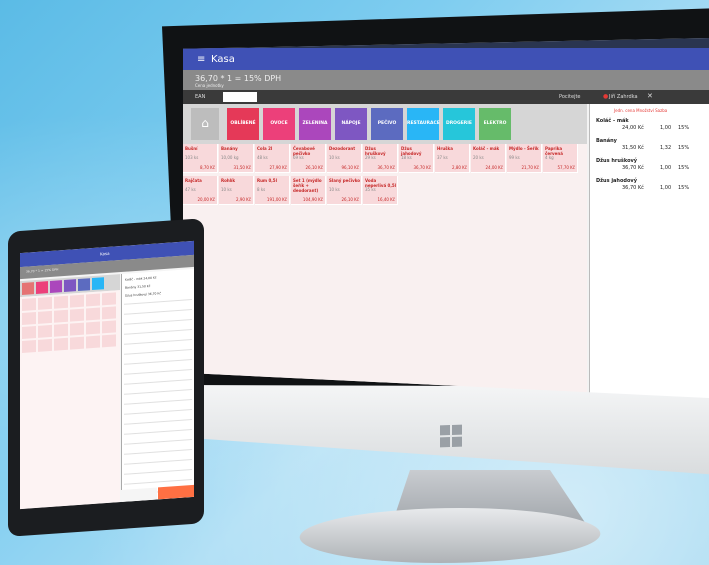 This screenshot has width=709, height=565. Describe the element at coordinates (560, 158) in the screenshot. I see `product-tile: Paprika červená 4 kg 57,70 Kč` at that location.